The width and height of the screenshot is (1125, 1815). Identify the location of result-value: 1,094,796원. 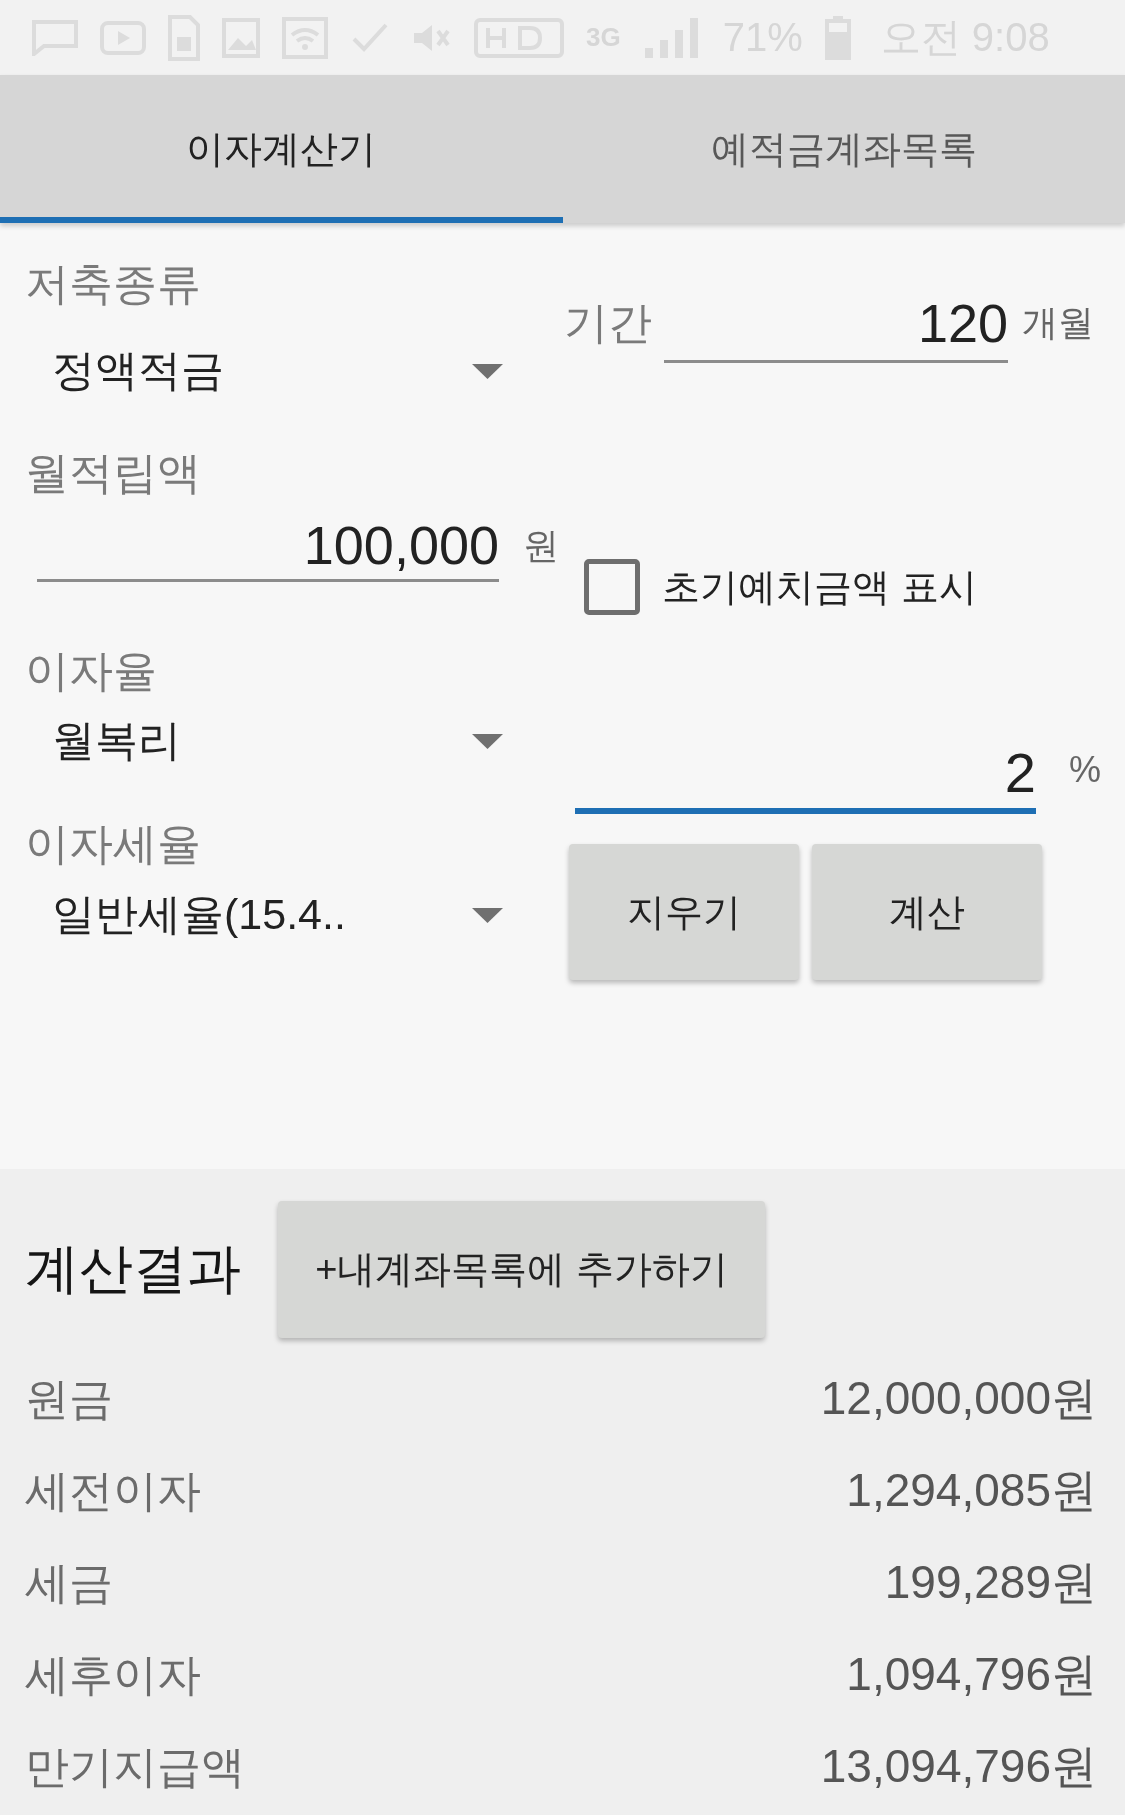
(971, 1674).